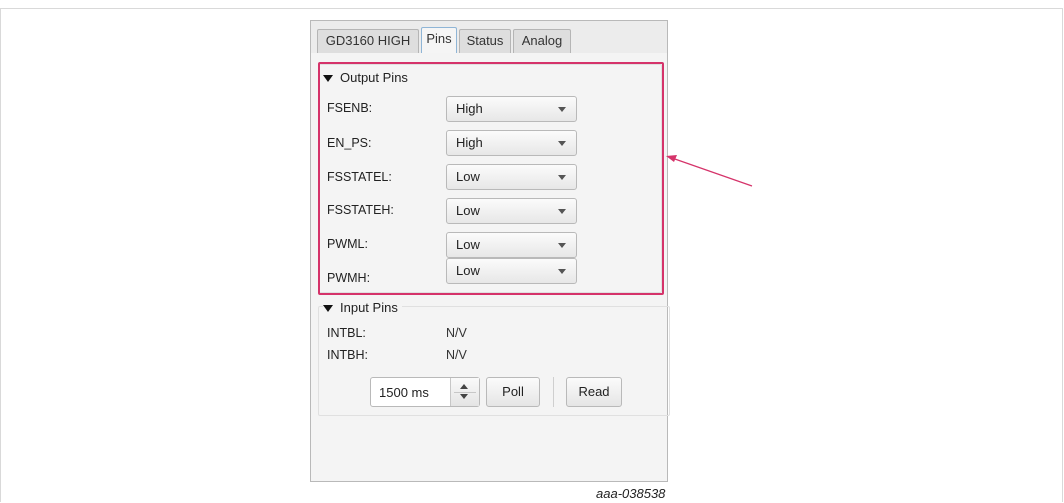 This screenshot has height=503, width=1064. I want to click on figure-caption: aaa-038538, so click(631, 493).